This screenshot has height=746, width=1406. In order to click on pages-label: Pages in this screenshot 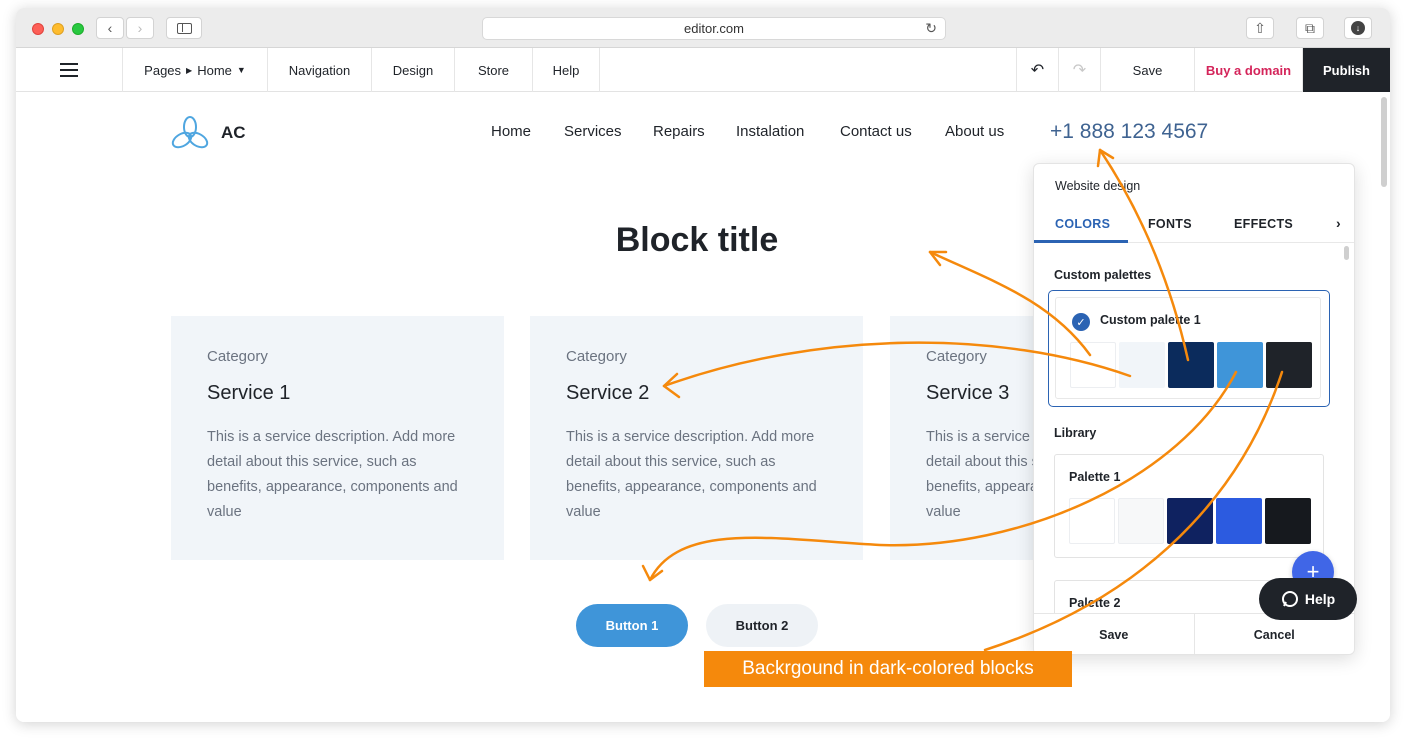, I will do `click(163, 70)`.